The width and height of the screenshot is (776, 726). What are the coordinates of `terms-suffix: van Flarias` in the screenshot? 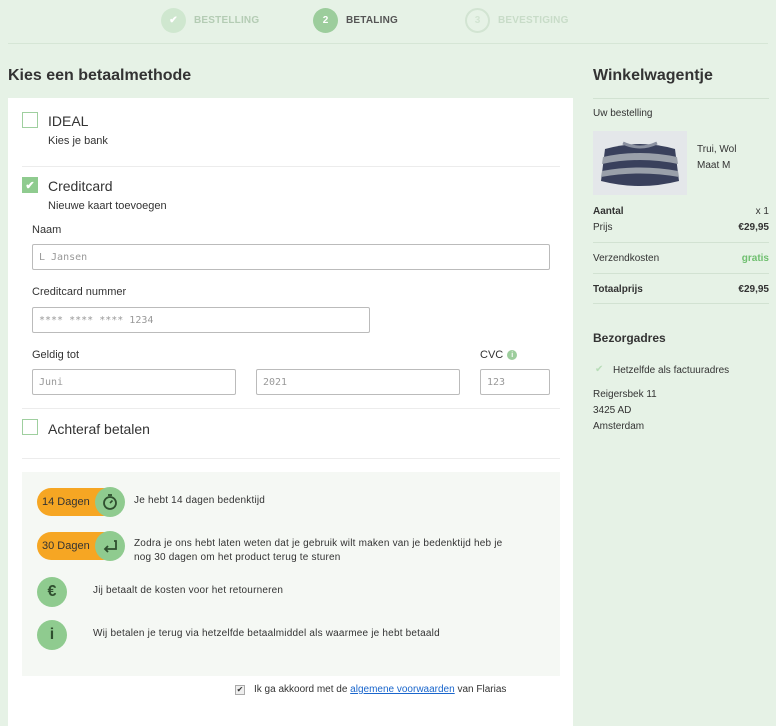 It's located at (482, 689).